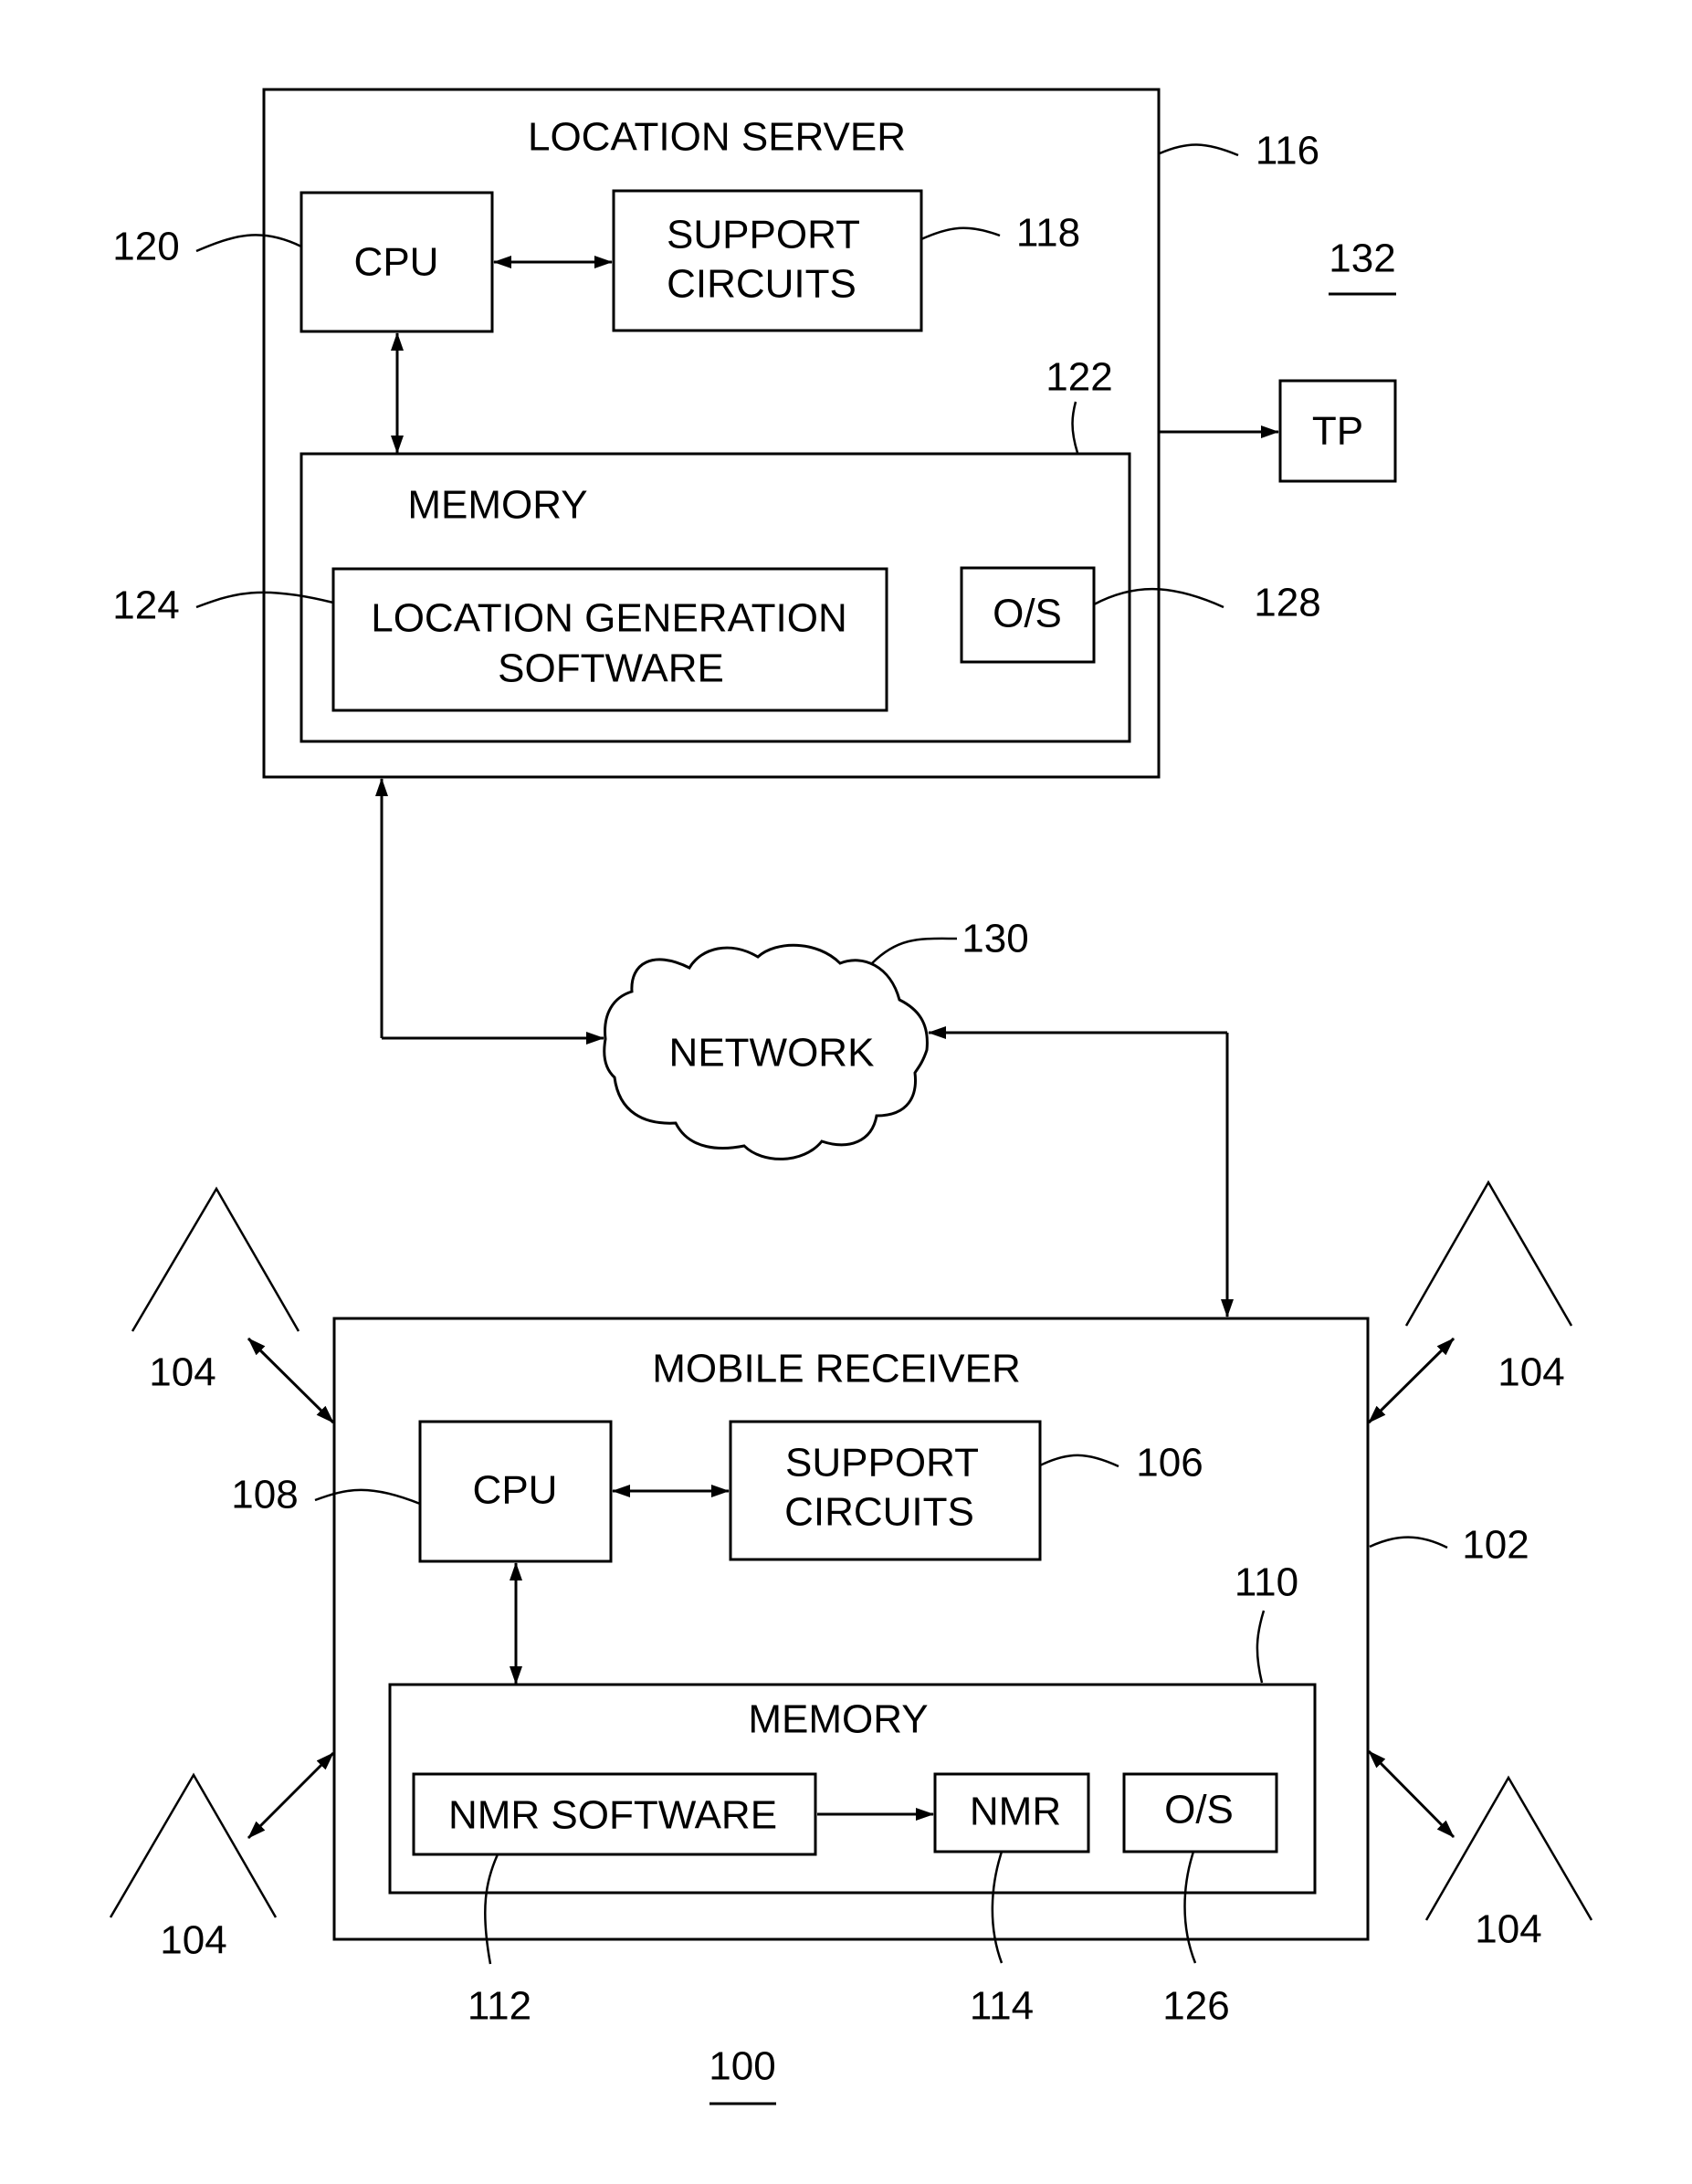  What do you see at coordinates (772, 1053) in the screenshot?
I see `network-label: NETWORK` at bounding box center [772, 1053].